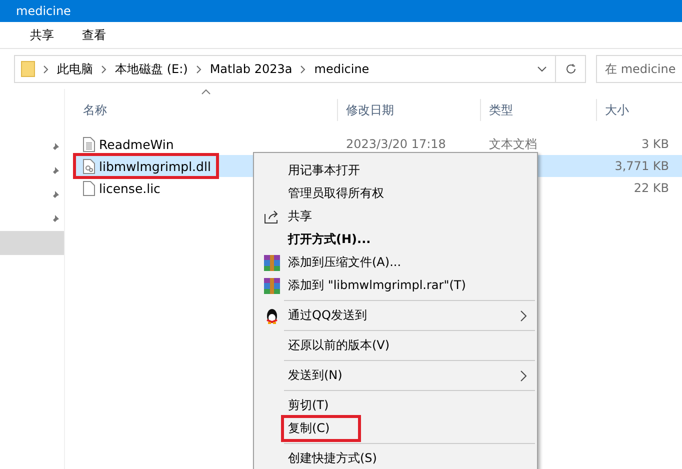 This screenshot has height=469, width=682. I want to click on file-date: 2023/3/20 17:18, so click(396, 144).